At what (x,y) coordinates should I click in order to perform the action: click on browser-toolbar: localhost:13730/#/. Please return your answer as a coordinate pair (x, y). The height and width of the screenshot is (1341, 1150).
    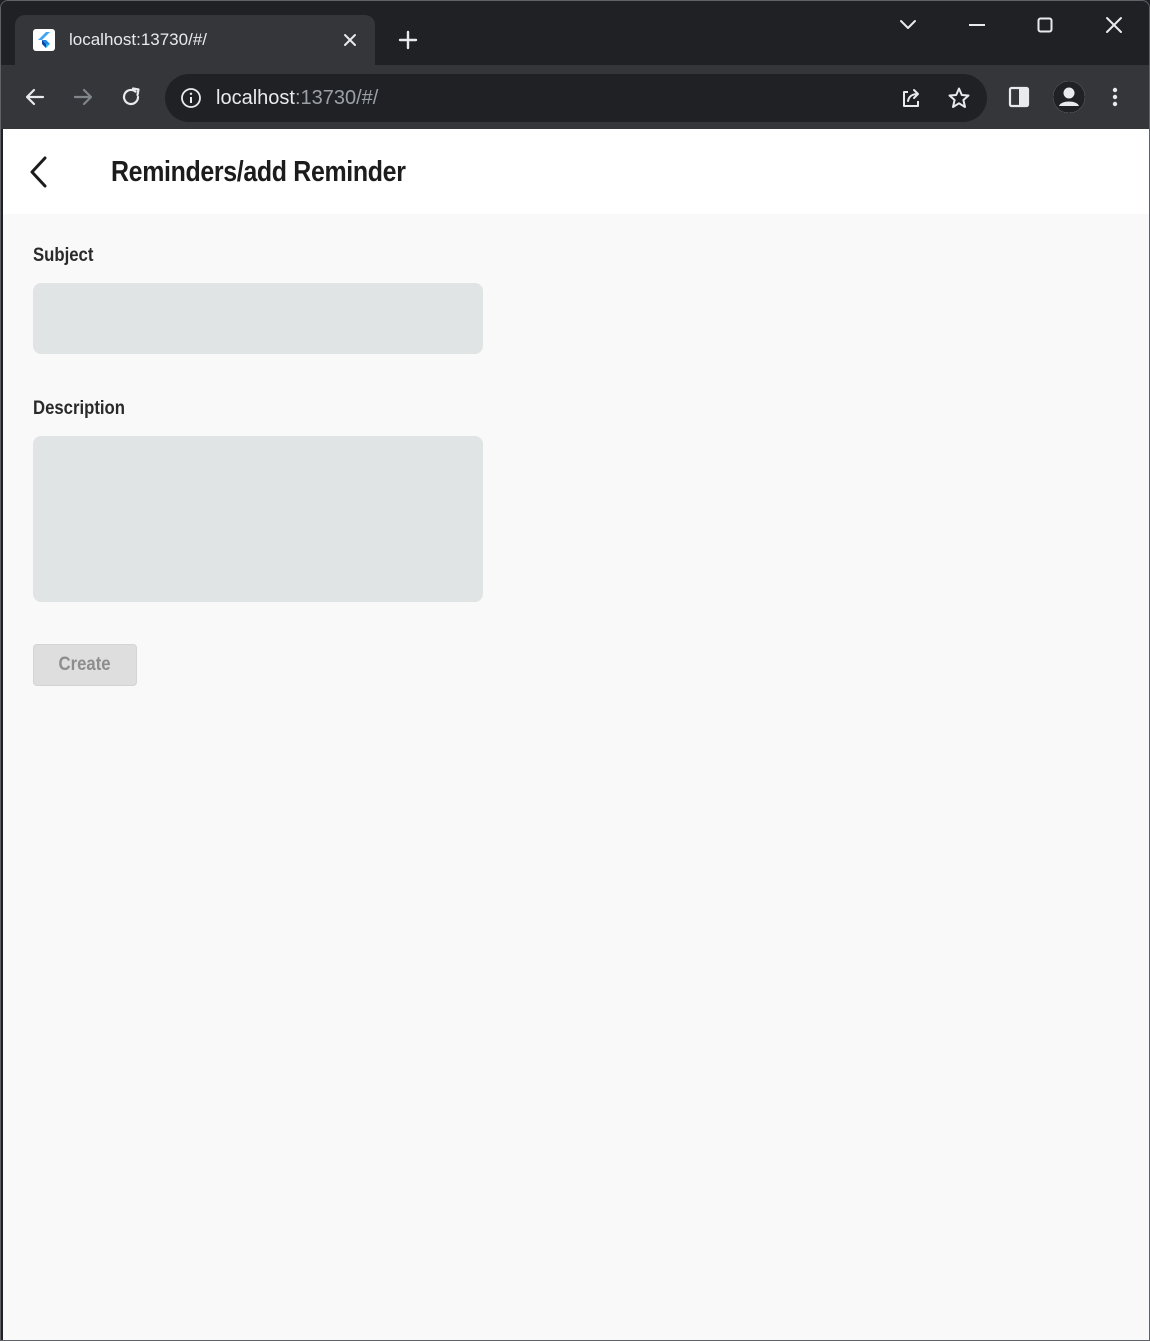
    Looking at the image, I should click on (575, 97).